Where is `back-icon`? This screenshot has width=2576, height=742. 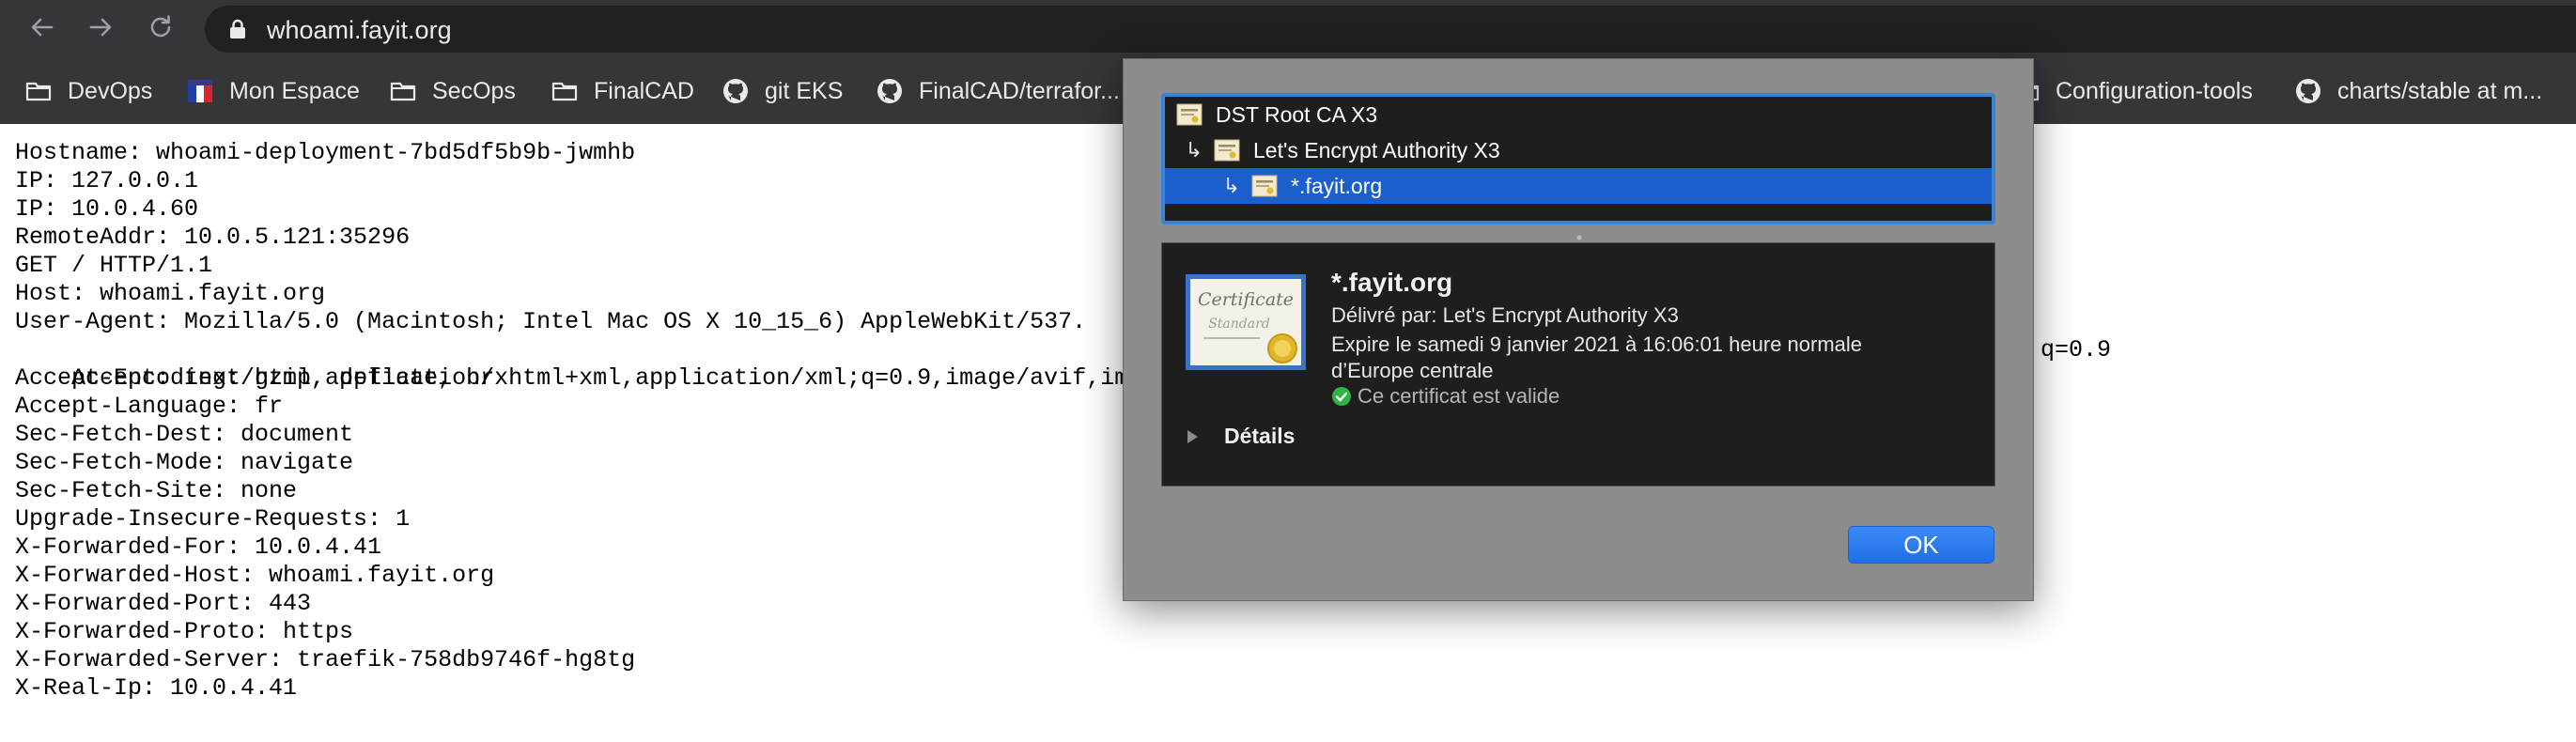
back-icon is located at coordinates (42, 30).